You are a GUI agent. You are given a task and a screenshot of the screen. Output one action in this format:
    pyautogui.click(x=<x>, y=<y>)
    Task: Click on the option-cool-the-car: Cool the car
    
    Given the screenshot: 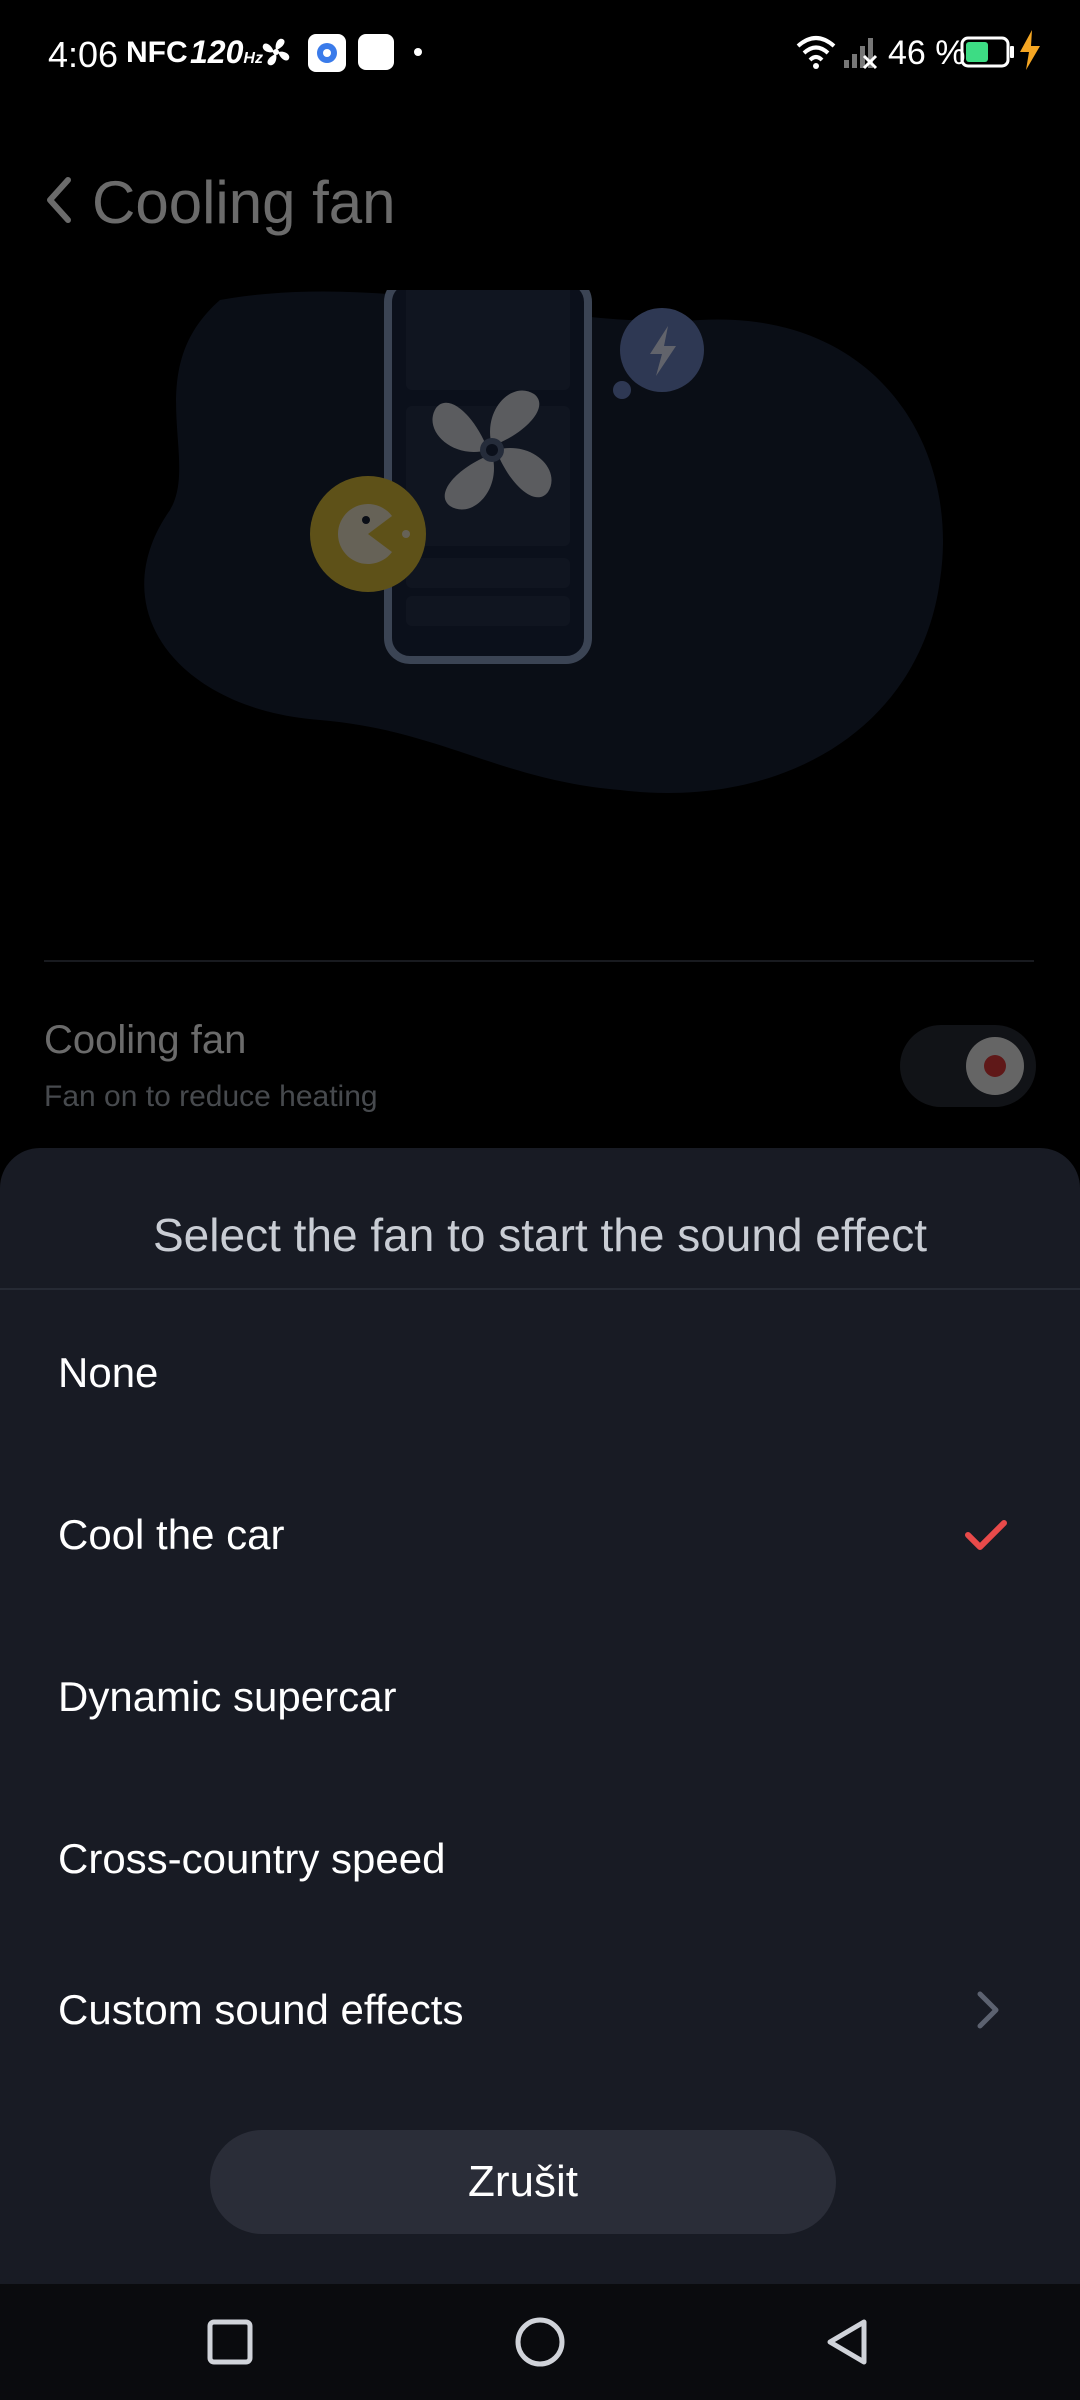 What is the action you would take?
    pyautogui.click(x=540, y=1535)
    